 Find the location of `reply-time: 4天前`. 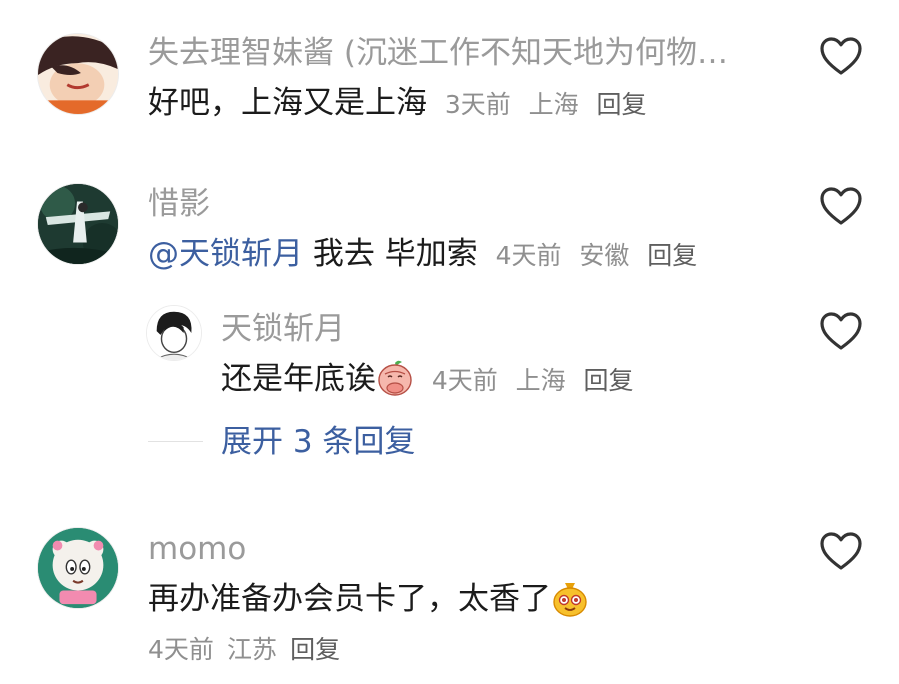

reply-time: 4天前 is located at coordinates (464, 380).